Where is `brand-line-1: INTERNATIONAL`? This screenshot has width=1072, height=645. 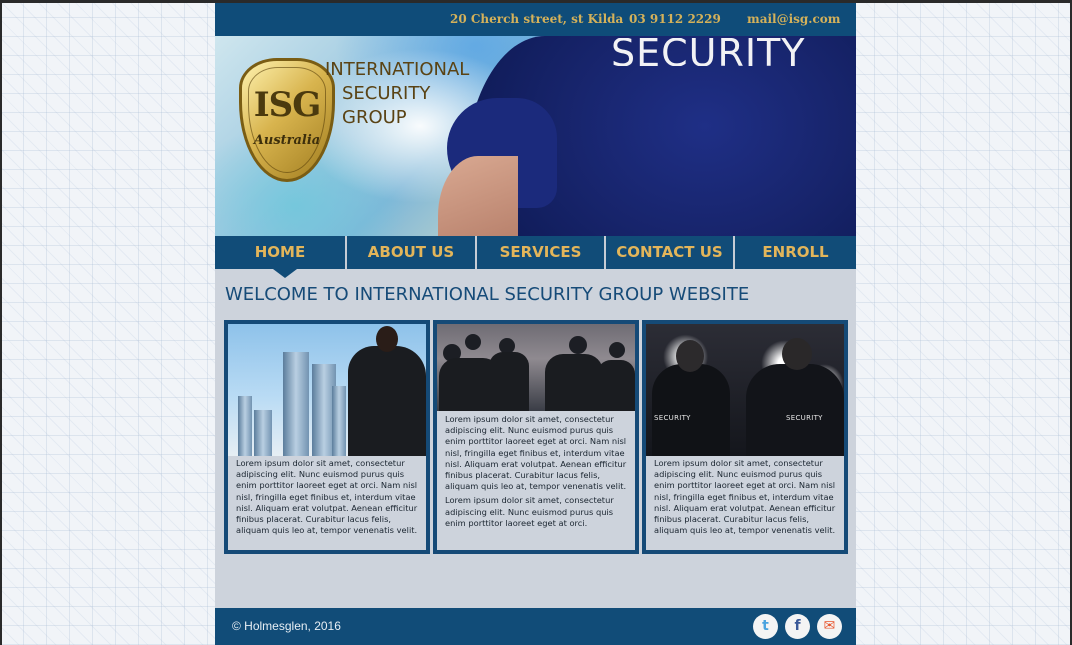
brand-line-1: INTERNATIONAL is located at coordinates (397, 69).